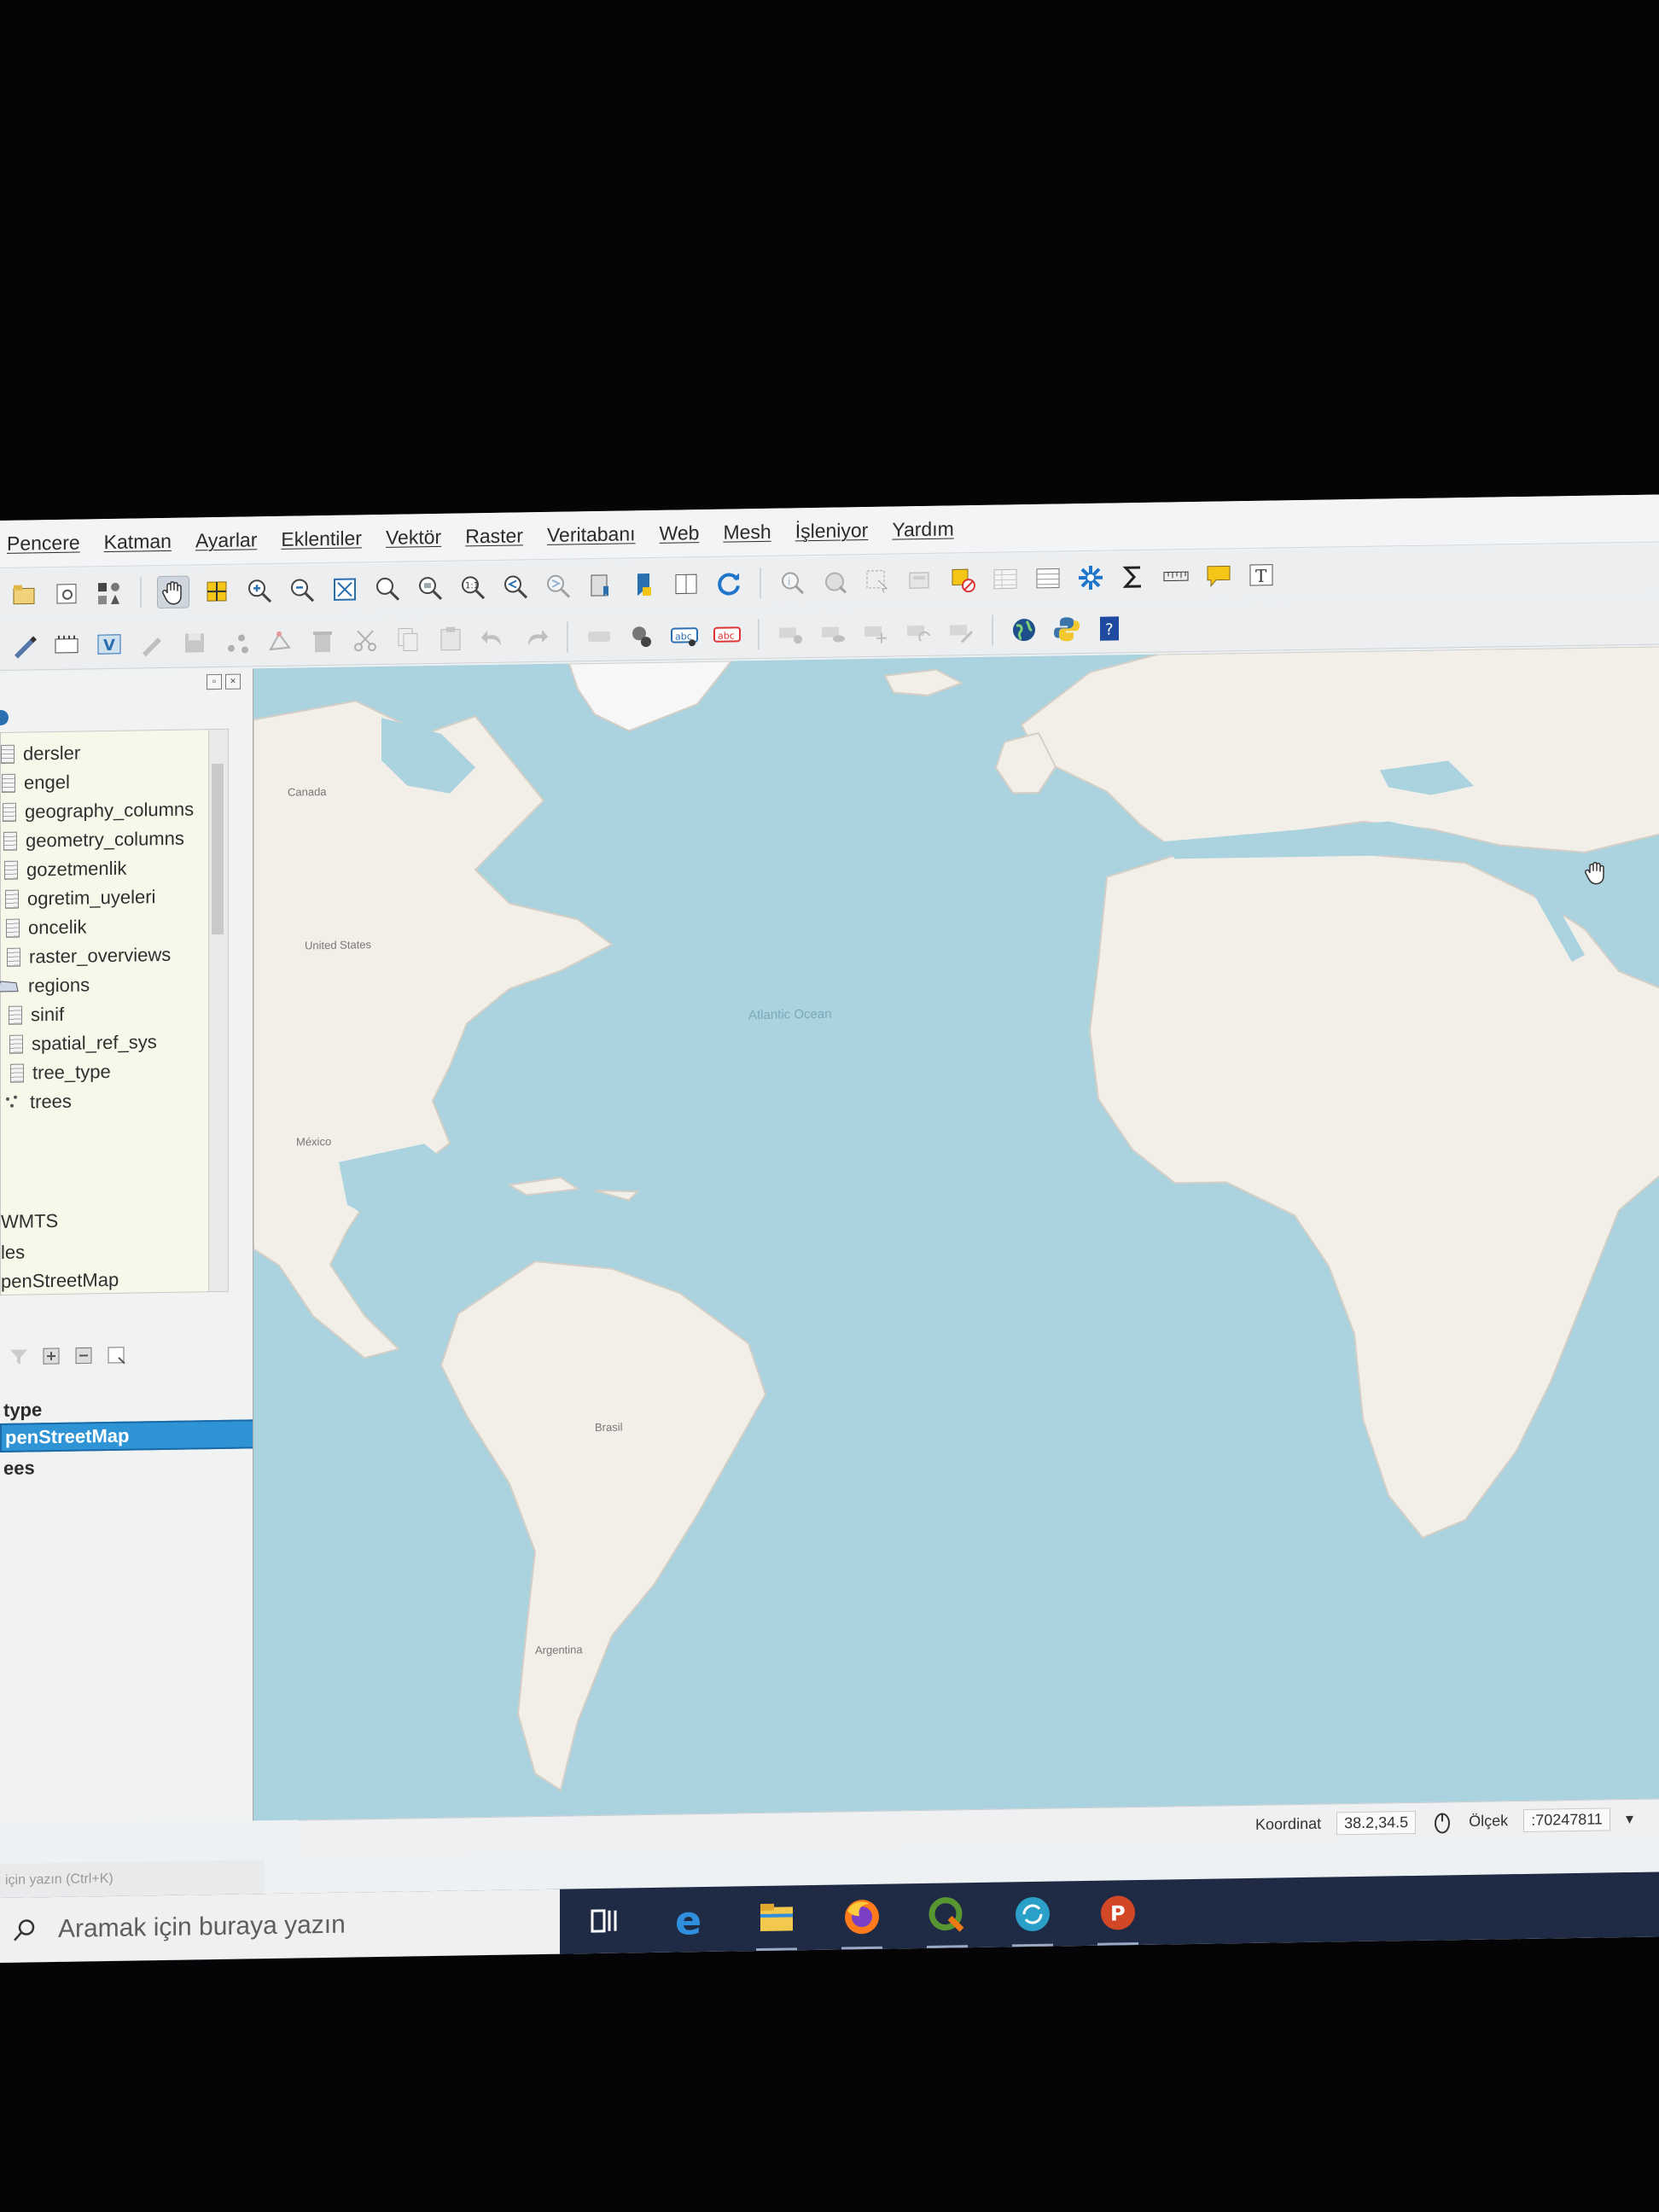 The width and height of the screenshot is (1659, 2212). I want to click on tree-item: oncelik, so click(46, 927).